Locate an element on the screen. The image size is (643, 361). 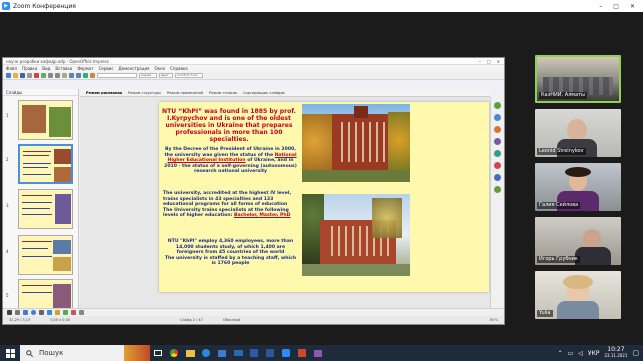
table-icon is located at coordinates (92, 75).